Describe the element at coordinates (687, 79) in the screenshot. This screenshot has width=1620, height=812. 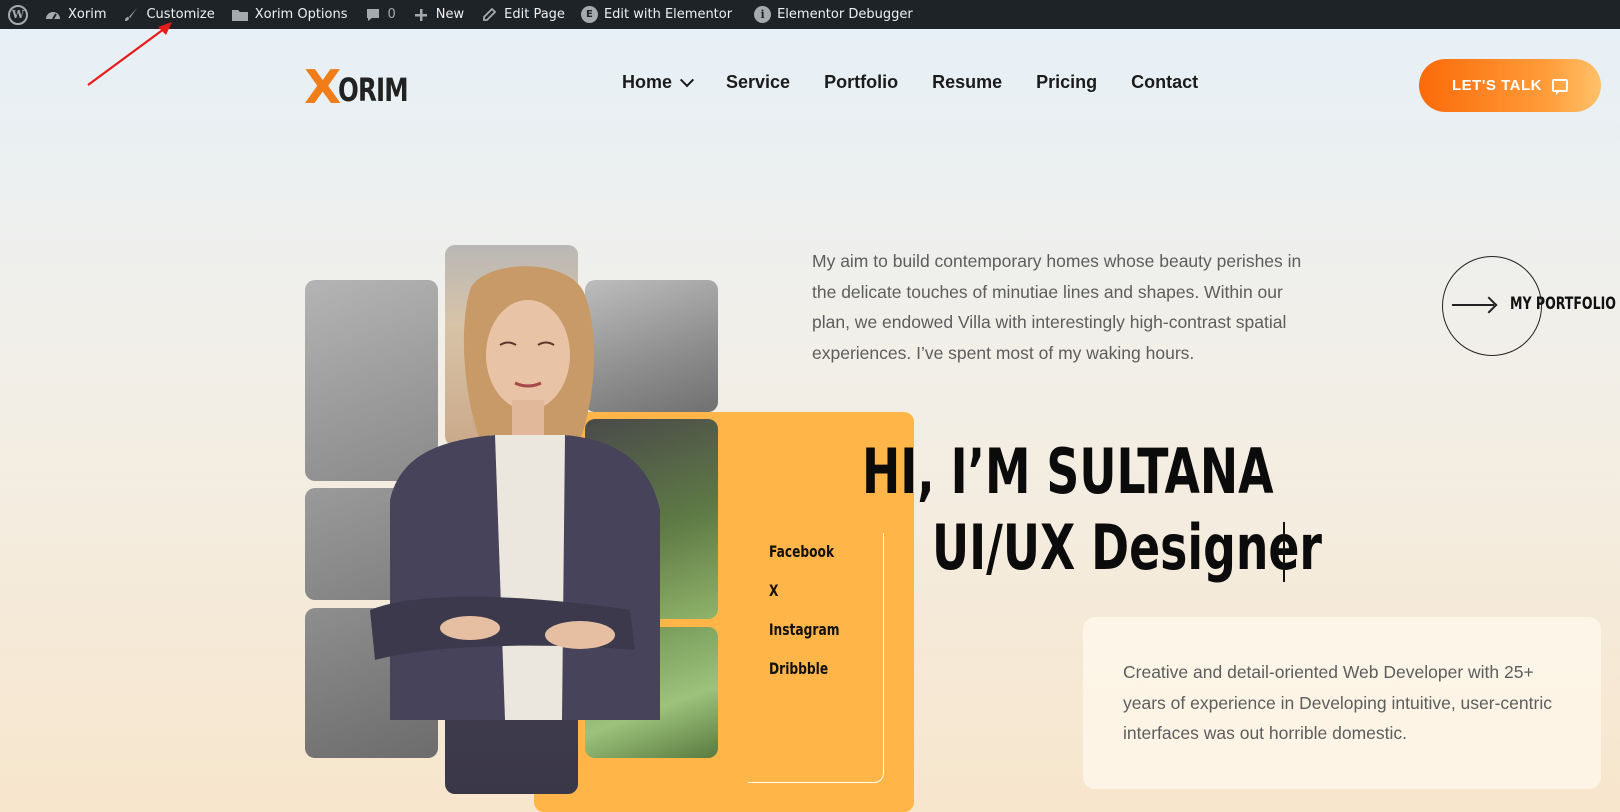
I see `chevron-down-icon` at that location.